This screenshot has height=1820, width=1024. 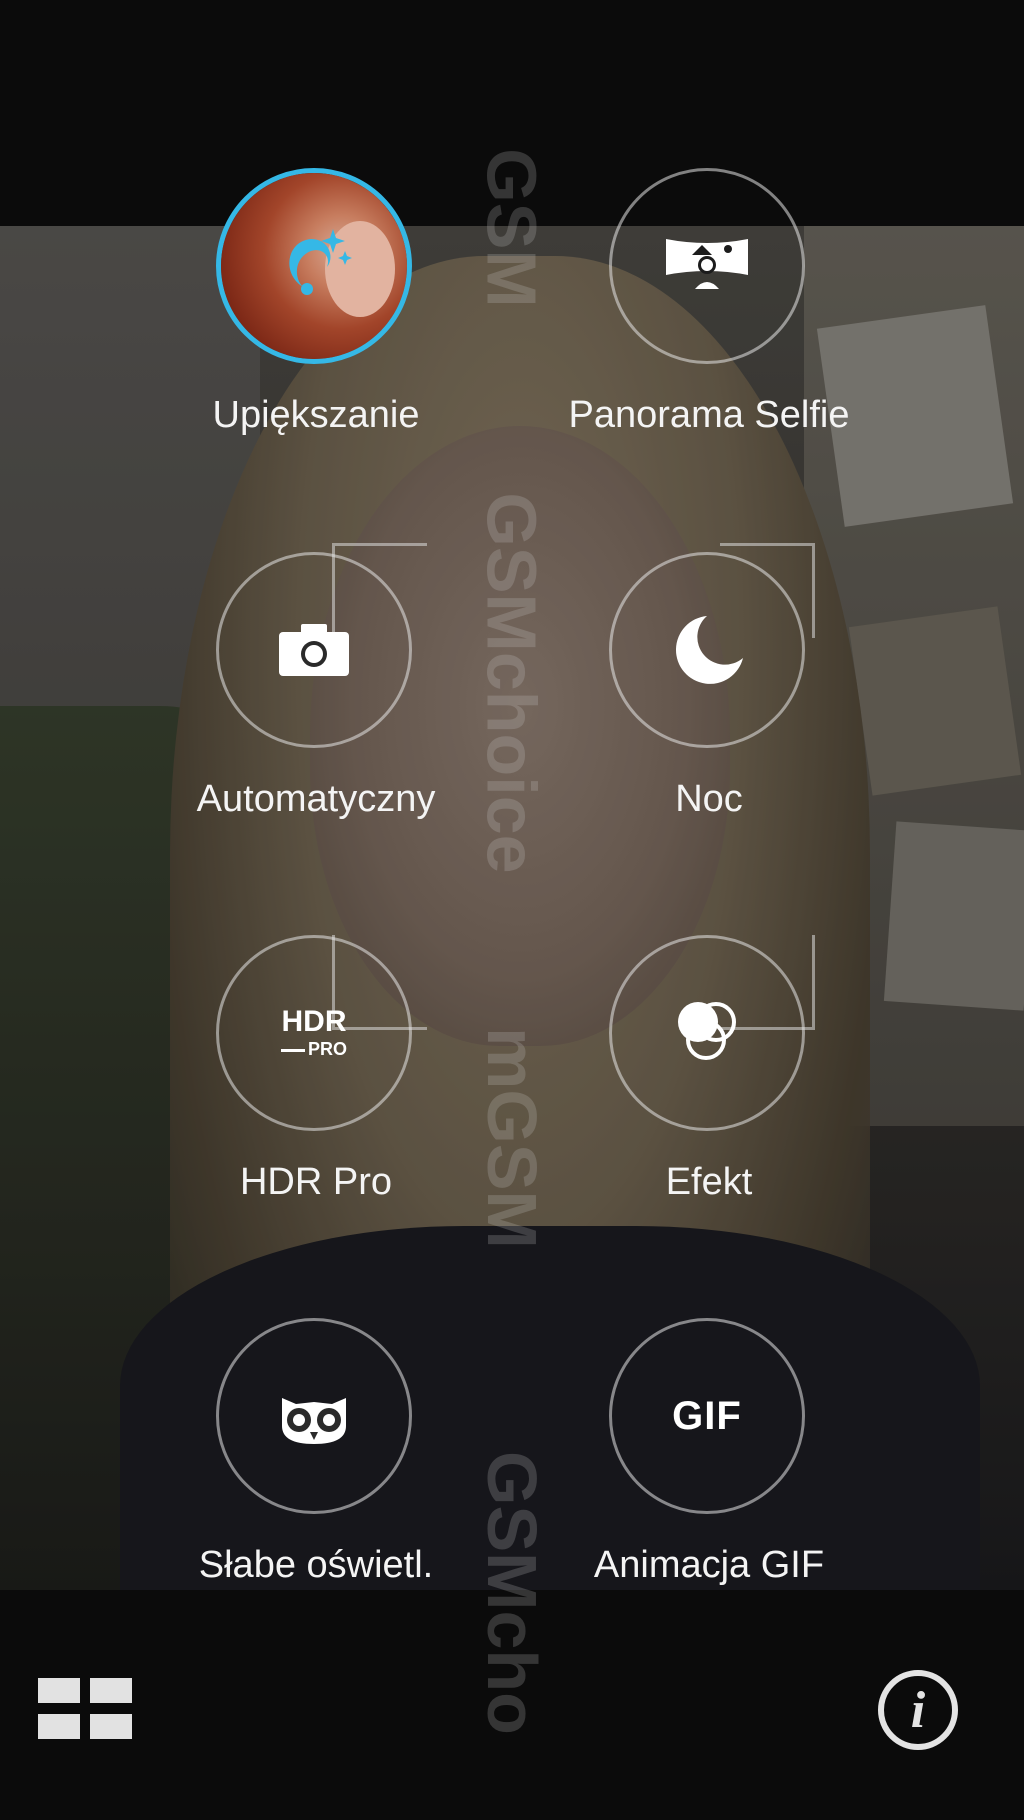 I want to click on info-icon: i, so click(x=918, y=1710).